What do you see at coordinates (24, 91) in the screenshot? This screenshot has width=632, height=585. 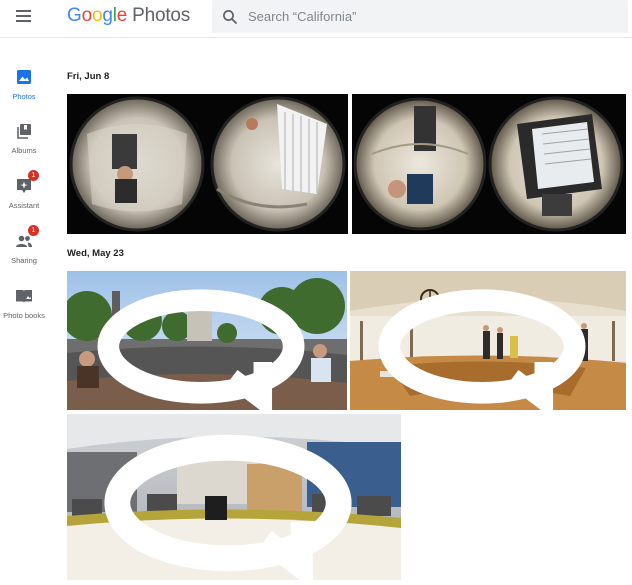 I see `sidebar-item-photos: Photos` at bounding box center [24, 91].